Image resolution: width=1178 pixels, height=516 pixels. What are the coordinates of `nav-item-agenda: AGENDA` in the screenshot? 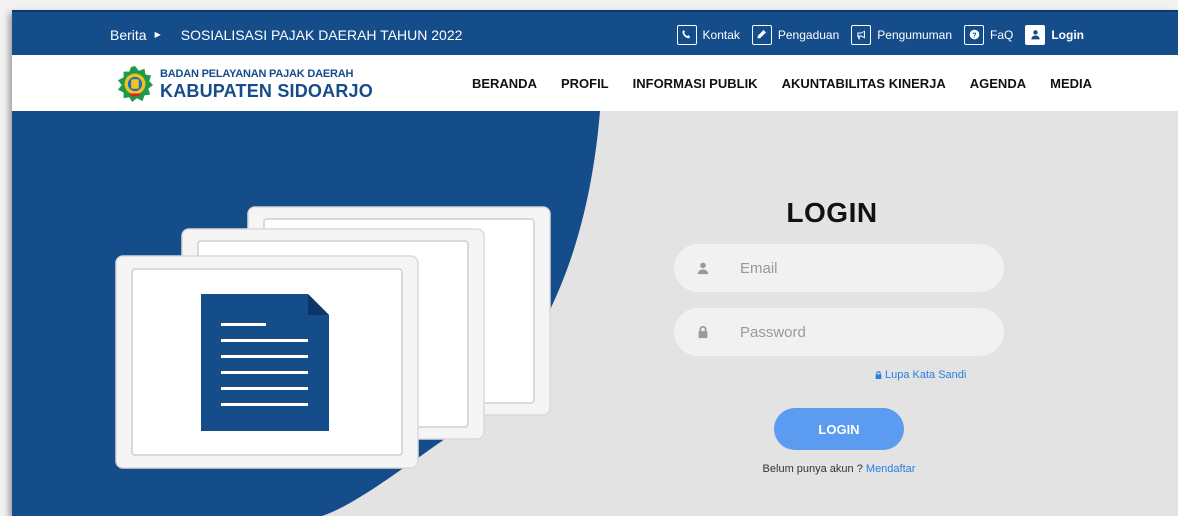 It's located at (998, 83).